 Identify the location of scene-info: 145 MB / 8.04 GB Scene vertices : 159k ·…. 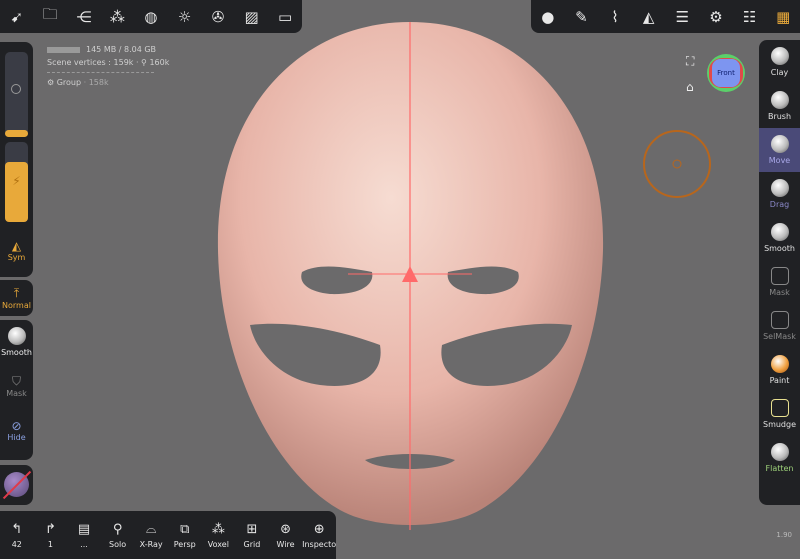
(108, 66).